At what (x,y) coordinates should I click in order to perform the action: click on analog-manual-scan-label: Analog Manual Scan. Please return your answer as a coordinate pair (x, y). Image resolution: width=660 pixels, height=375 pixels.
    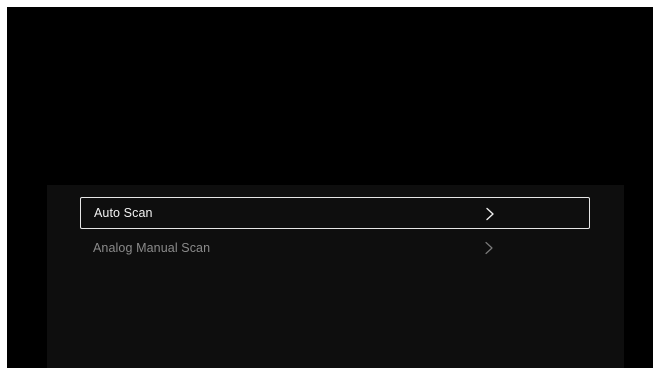
    Looking at the image, I should click on (152, 248).